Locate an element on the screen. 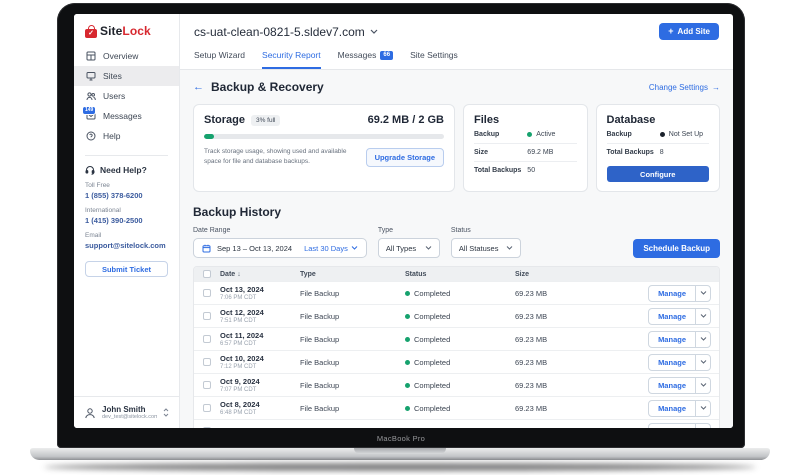  sidebar-item-label: Messages is located at coordinates (122, 116).